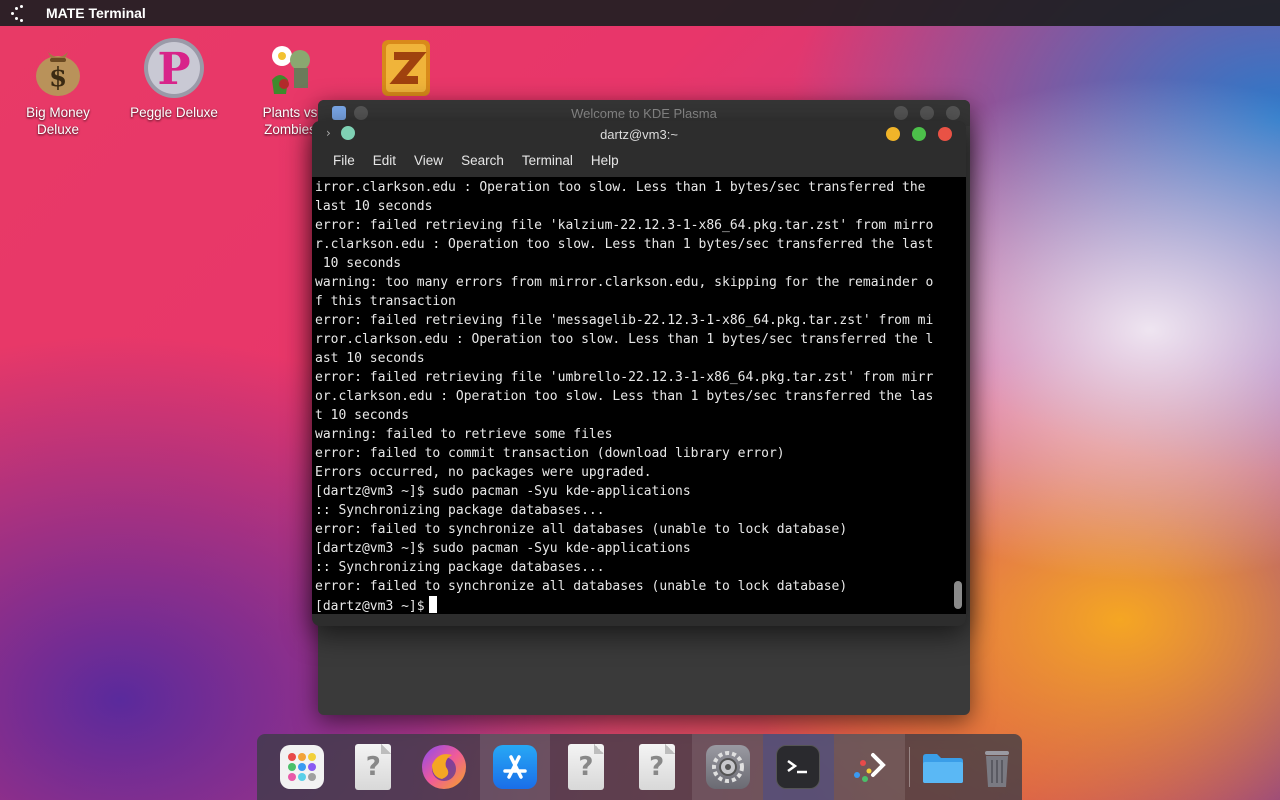 The image size is (1280, 800). What do you see at coordinates (58, 121) in the screenshot?
I see `desktop-icon-label: Big Money Deluxe` at bounding box center [58, 121].